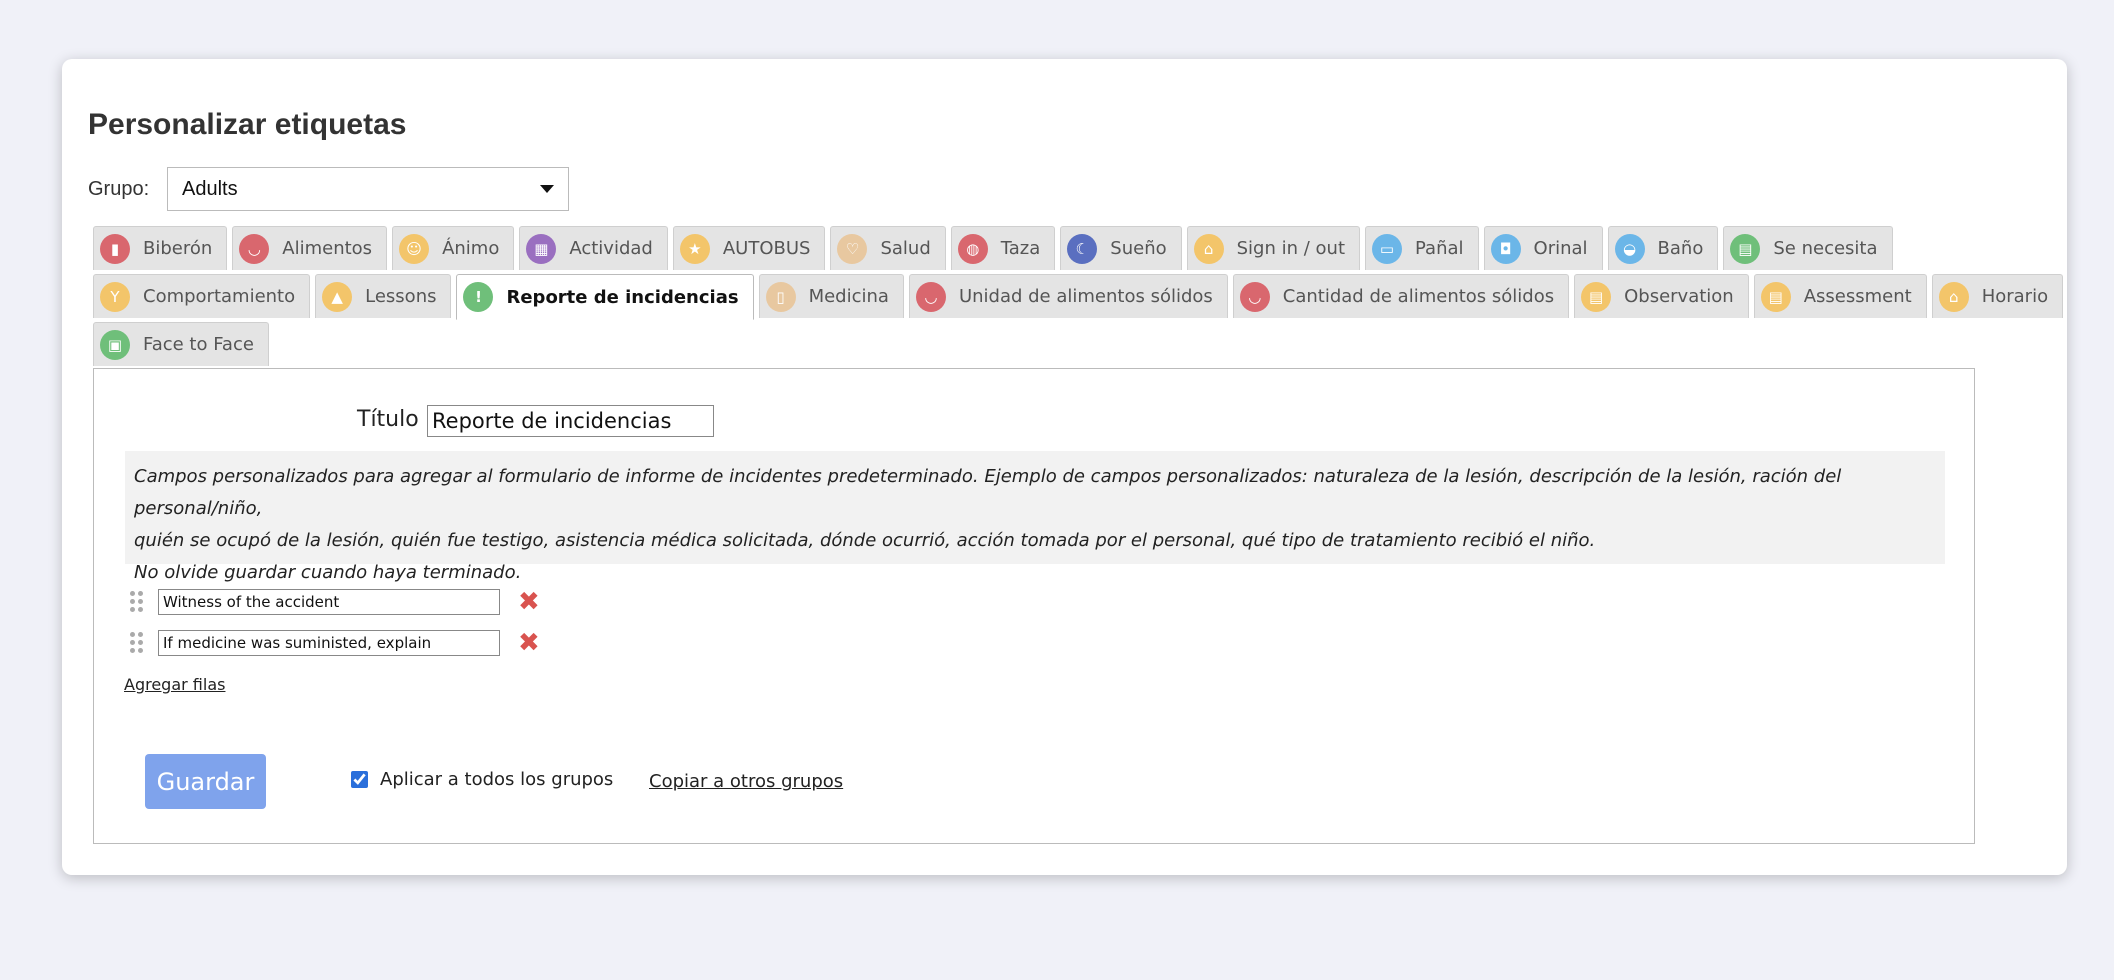  What do you see at coordinates (2015, 296) in the screenshot?
I see `tab-label: Horario` at bounding box center [2015, 296].